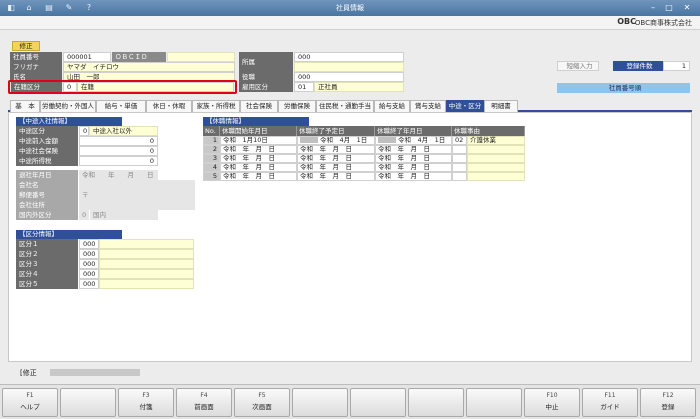 This screenshot has width=700, height=419. Describe the element at coordinates (47, 284) in the screenshot. I see `class-5-label: 区分５` at that location.